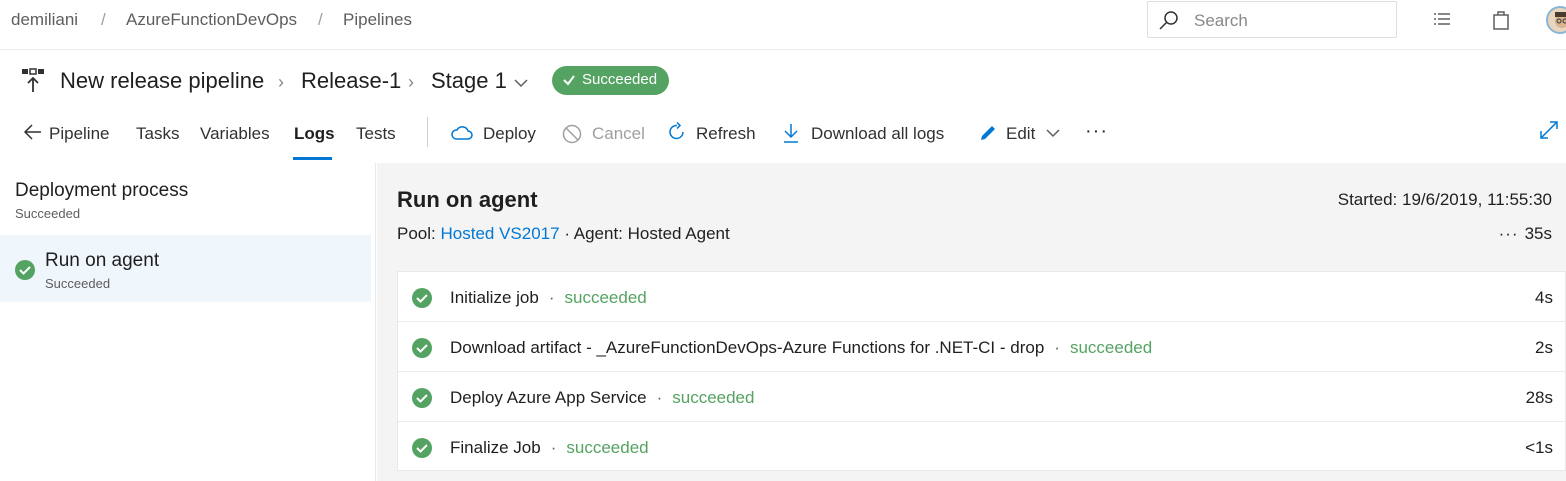 This screenshot has width=1566, height=481. Describe the element at coordinates (376, 134) in the screenshot. I see `tab-tests: Tests` at that location.